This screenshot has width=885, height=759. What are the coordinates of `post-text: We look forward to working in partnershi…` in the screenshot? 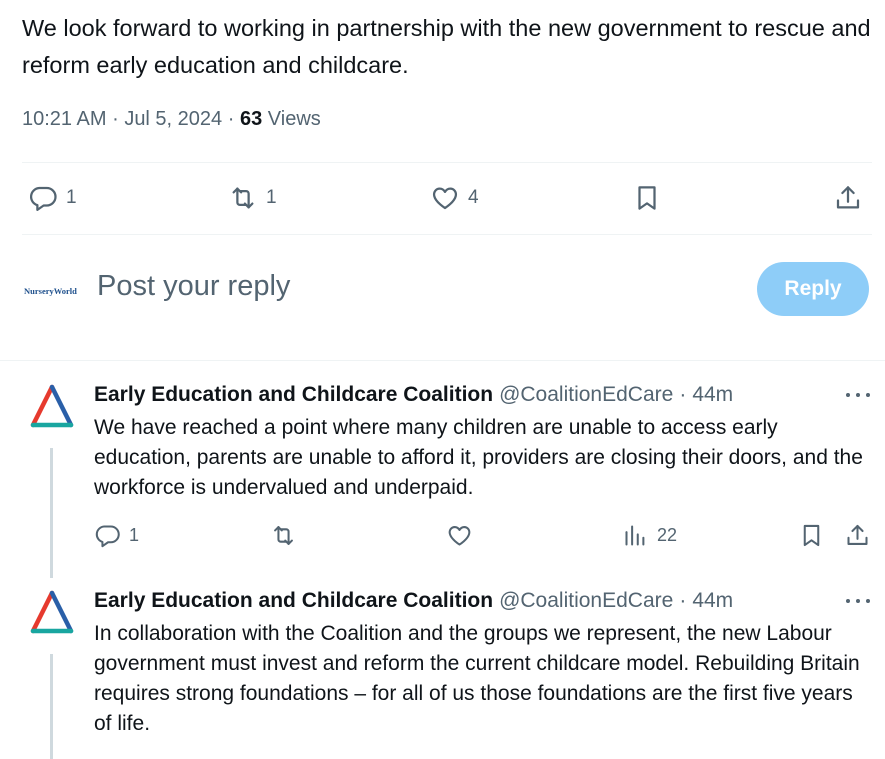 It's located at (446, 46).